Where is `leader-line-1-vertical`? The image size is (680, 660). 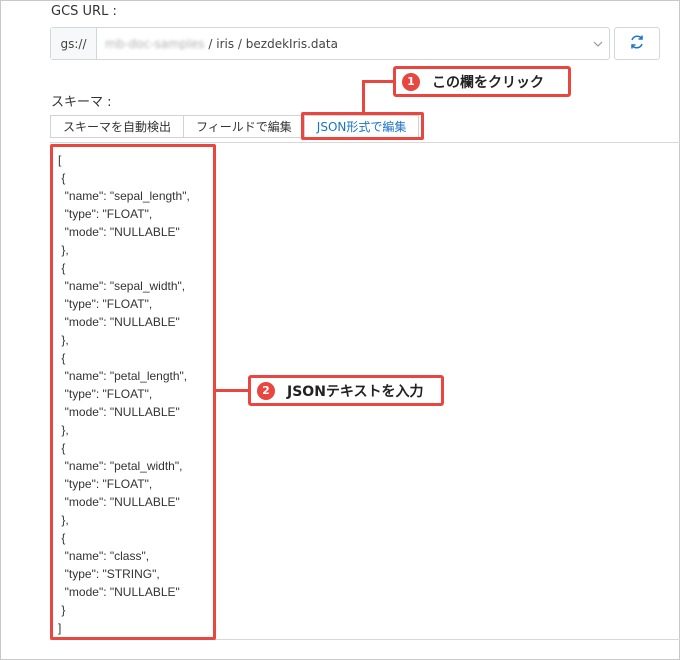 leader-line-1-vertical is located at coordinates (363, 96).